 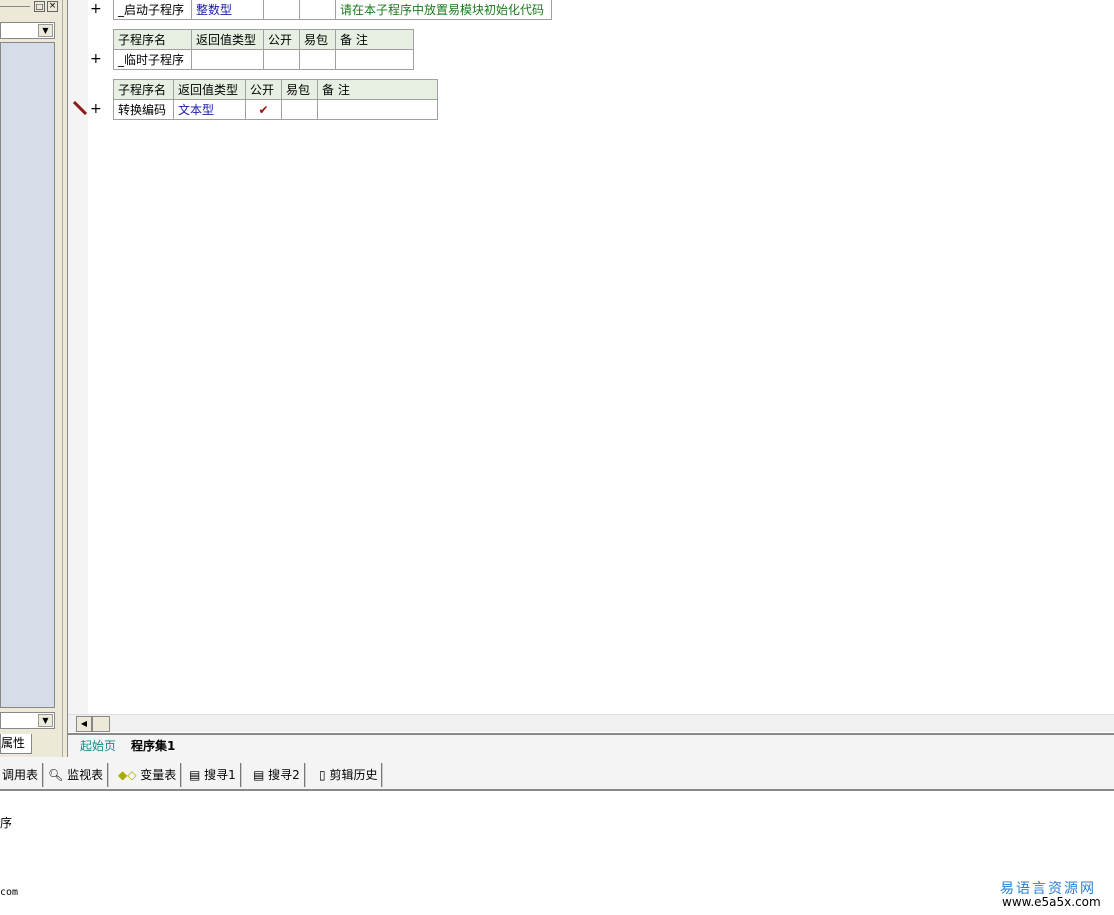 I want to click on tab-start-page: 起始页, so click(x=98, y=745).